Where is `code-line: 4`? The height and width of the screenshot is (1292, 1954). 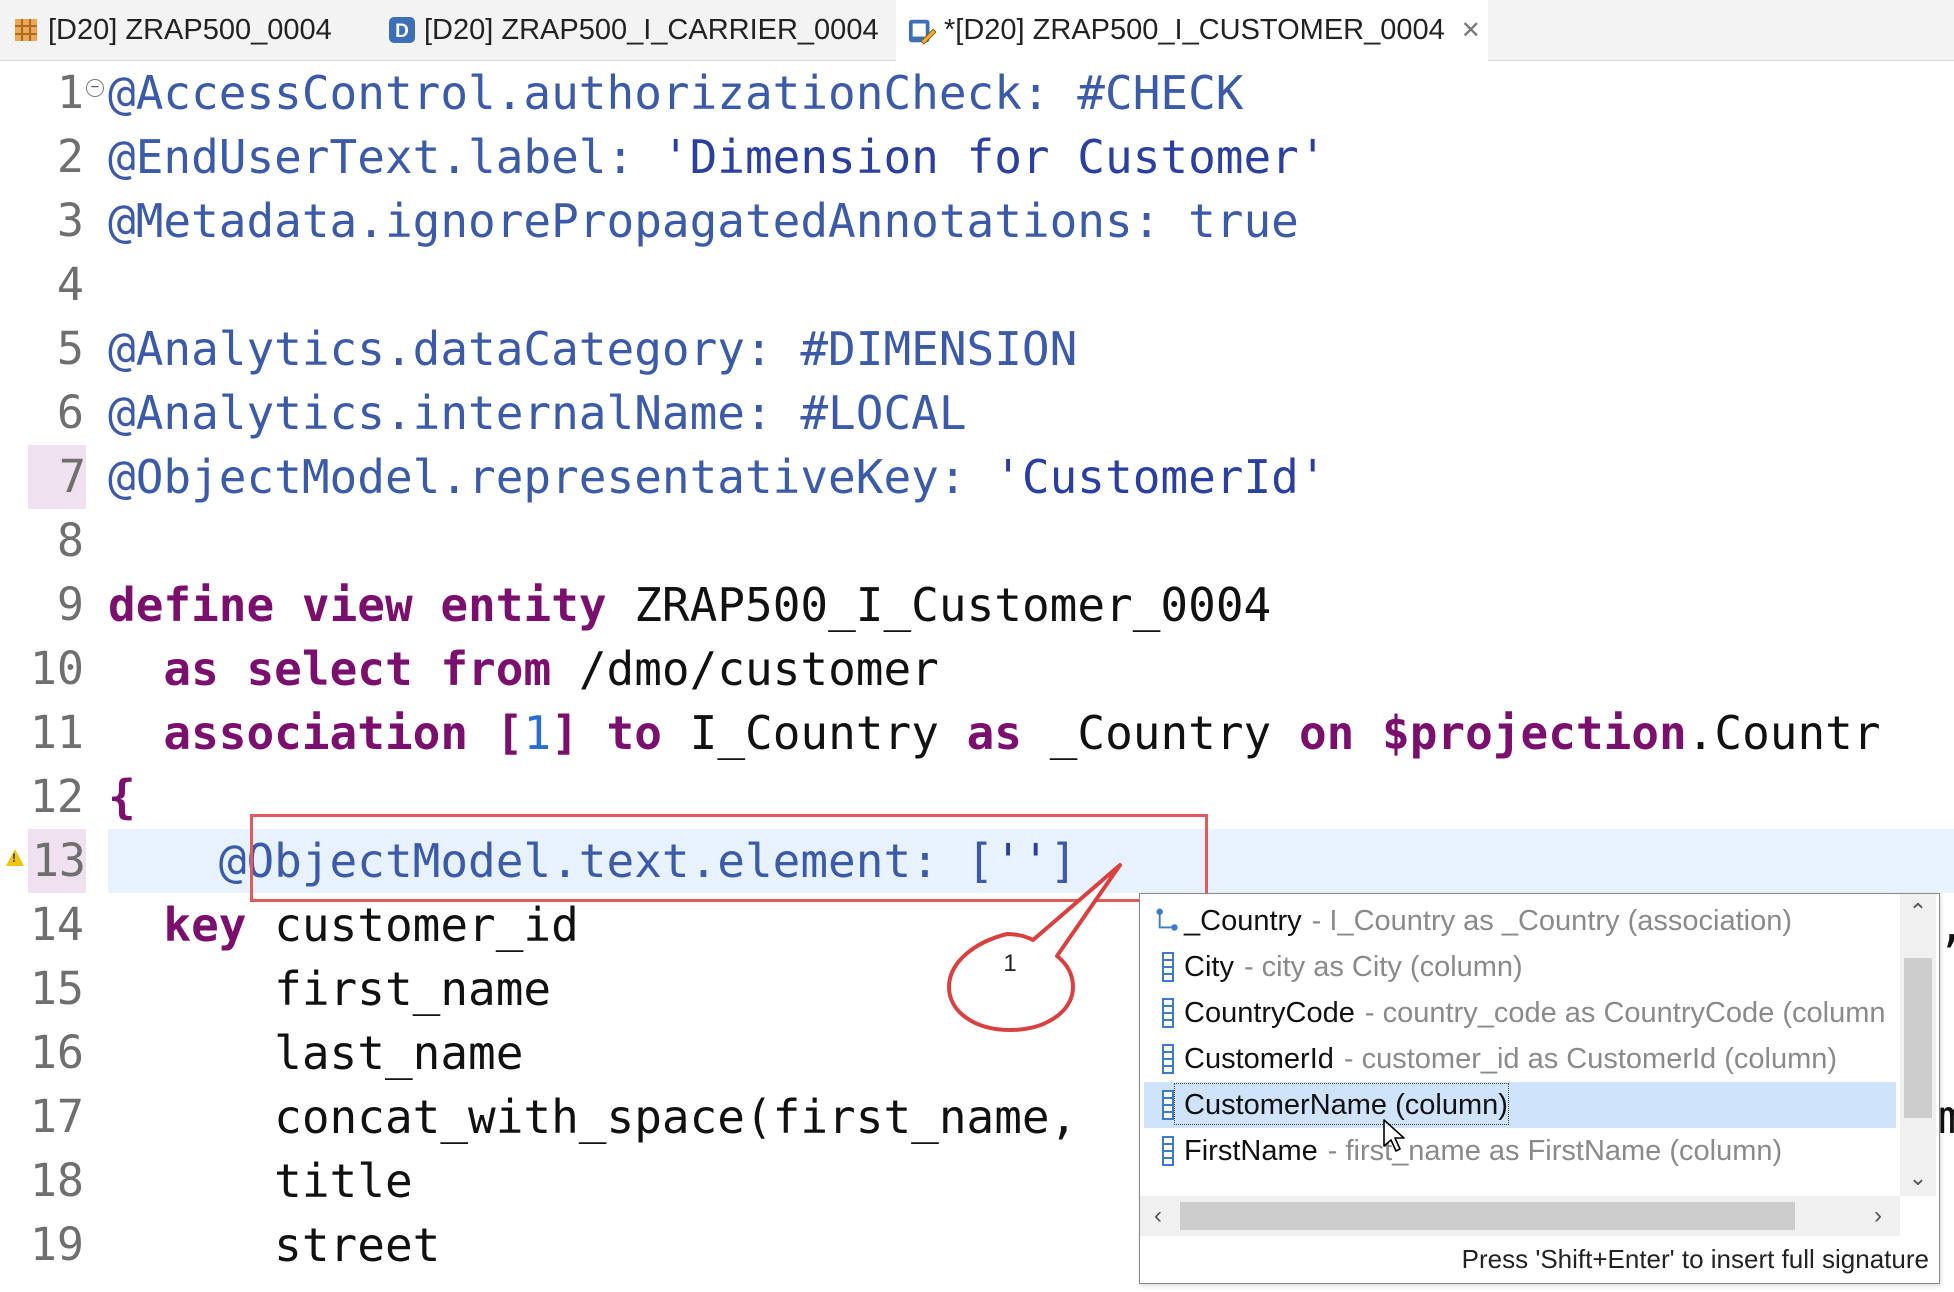
code-line: 4 is located at coordinates (977, 285).